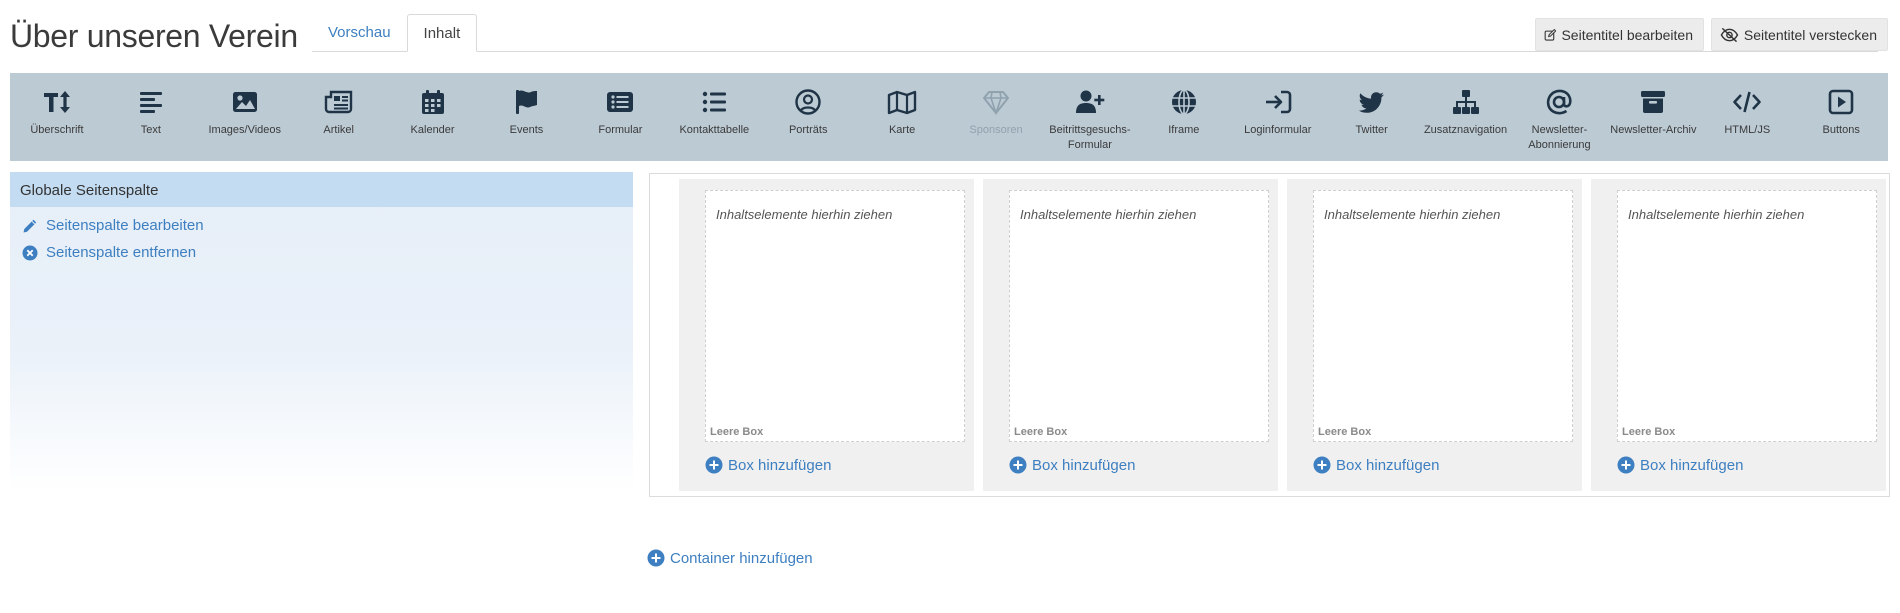  I want to click on at-icon, so click(1560, 102).